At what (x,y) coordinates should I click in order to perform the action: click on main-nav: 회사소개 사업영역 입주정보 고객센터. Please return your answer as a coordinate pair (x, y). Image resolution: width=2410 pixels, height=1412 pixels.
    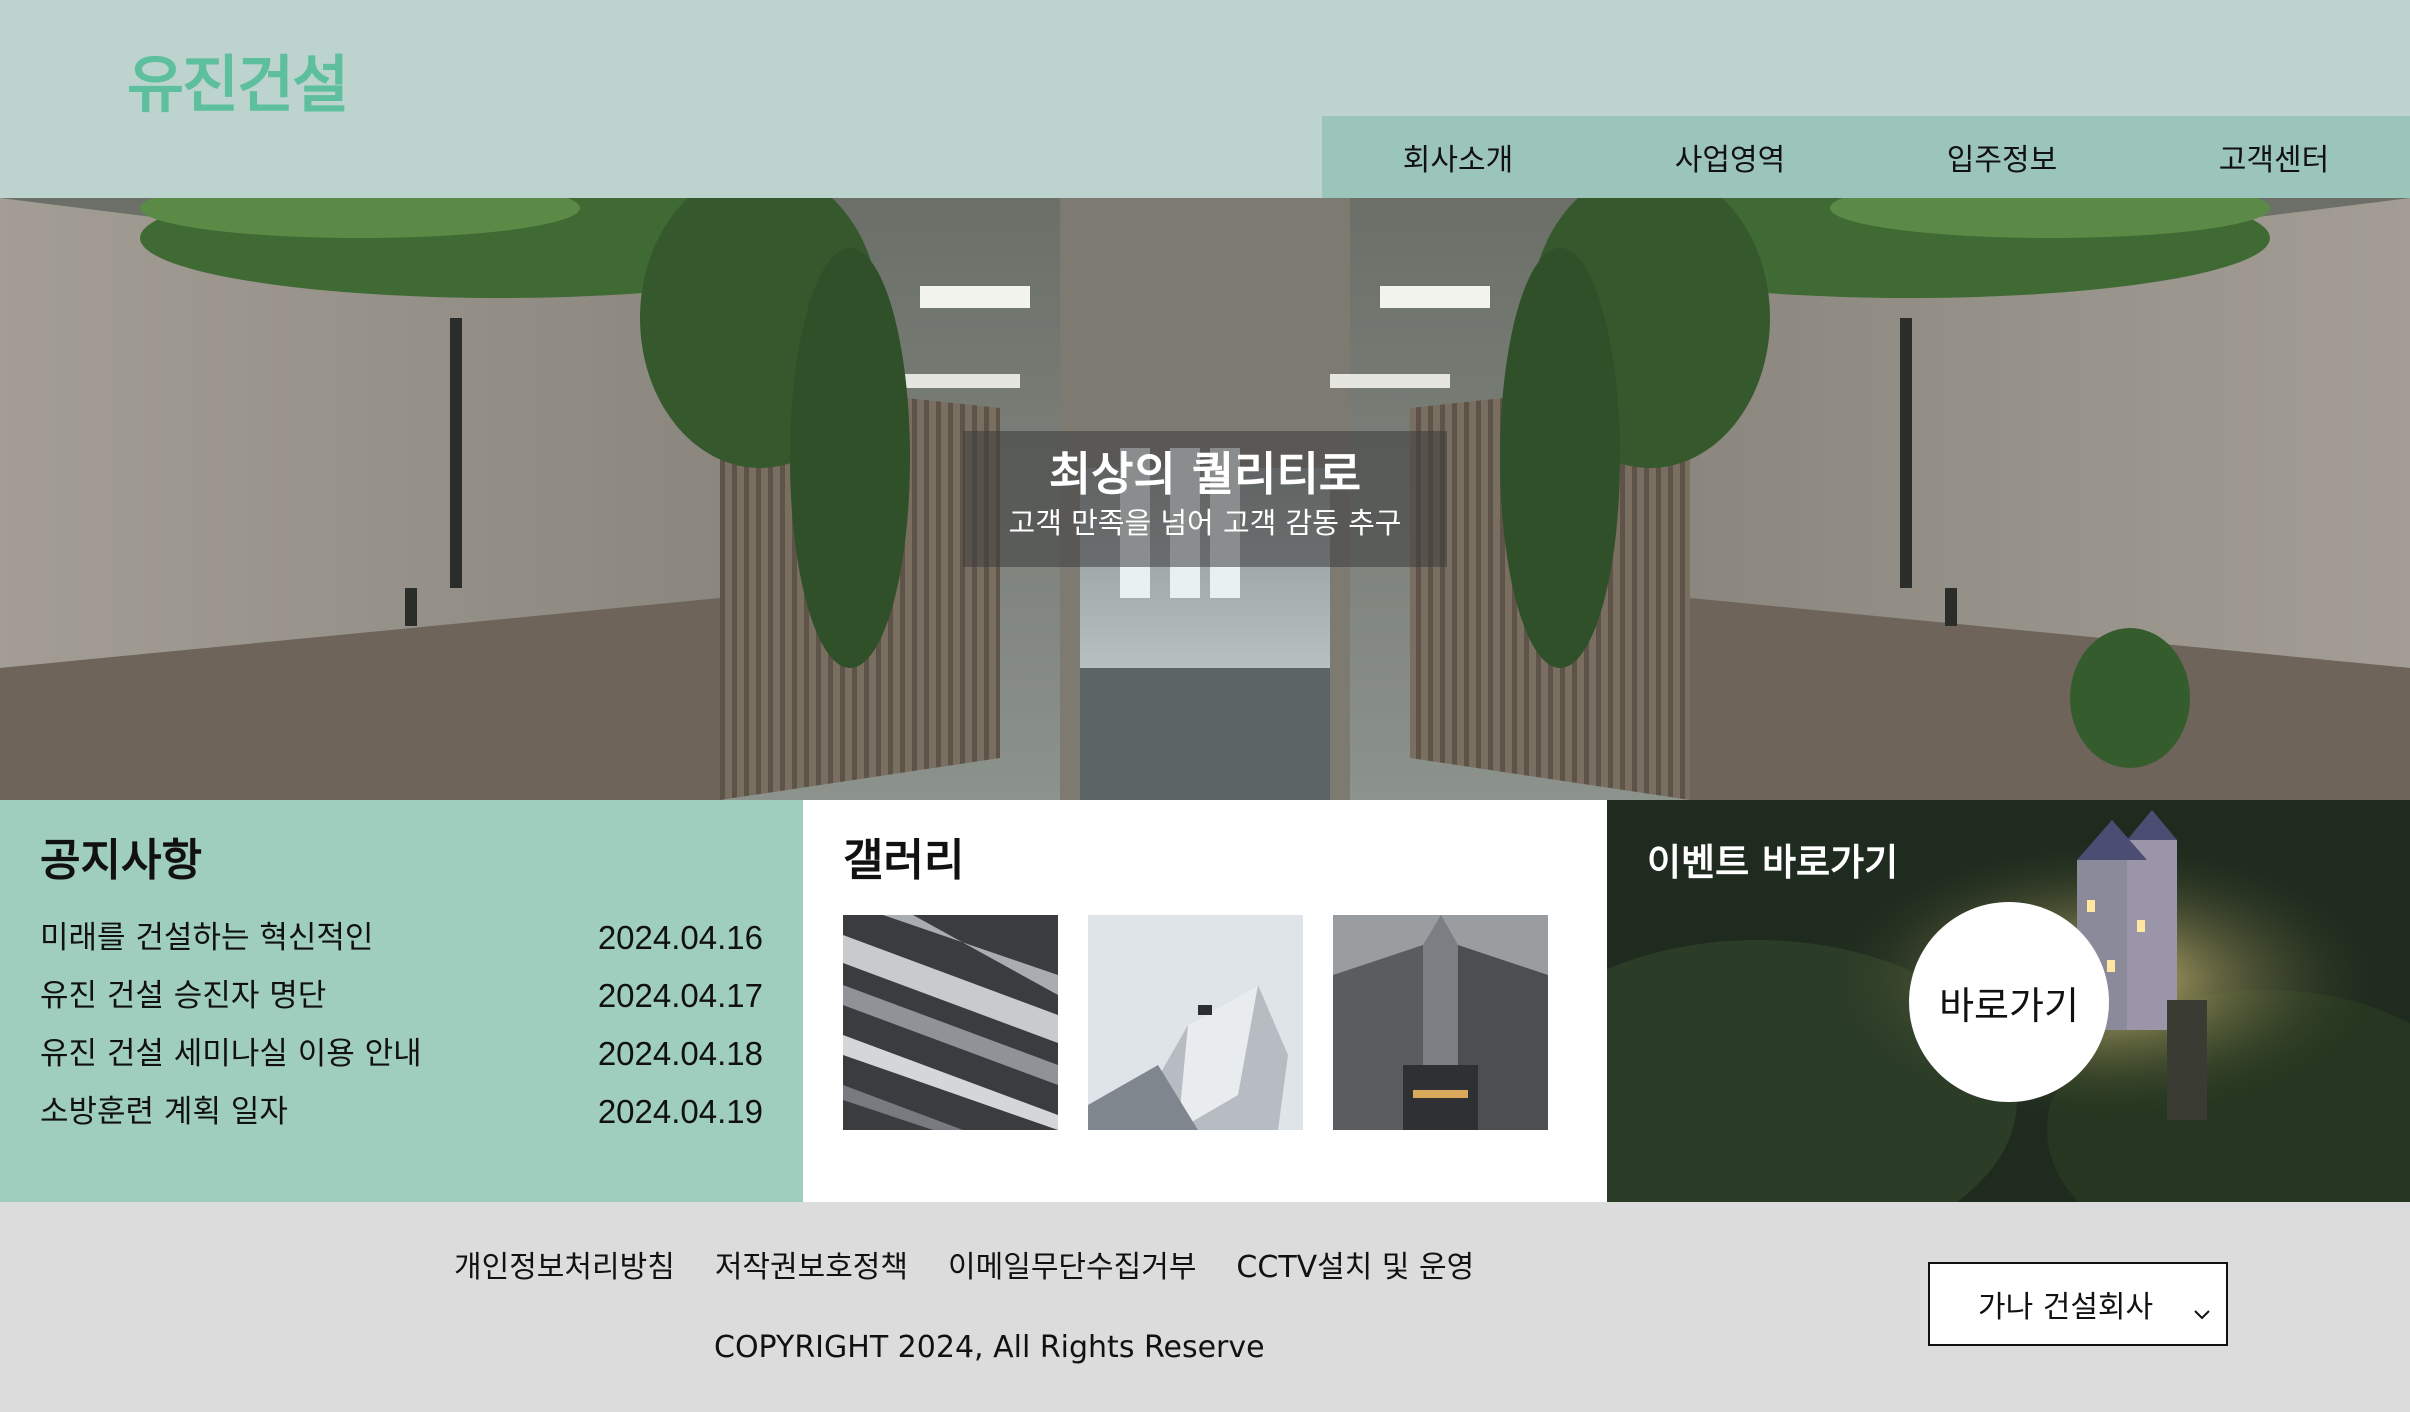
    Looking at the image, I should click on (1866, 157).